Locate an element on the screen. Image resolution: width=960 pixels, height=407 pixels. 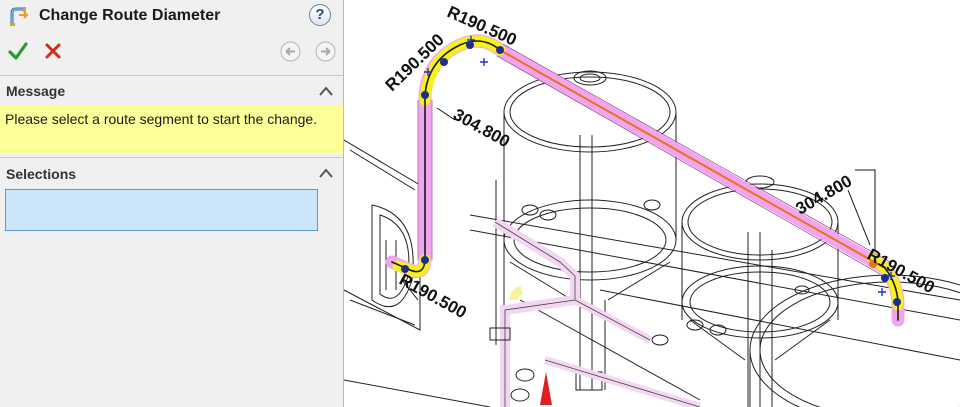
selections-section-title: Selections is located at coordinates (41, 174).